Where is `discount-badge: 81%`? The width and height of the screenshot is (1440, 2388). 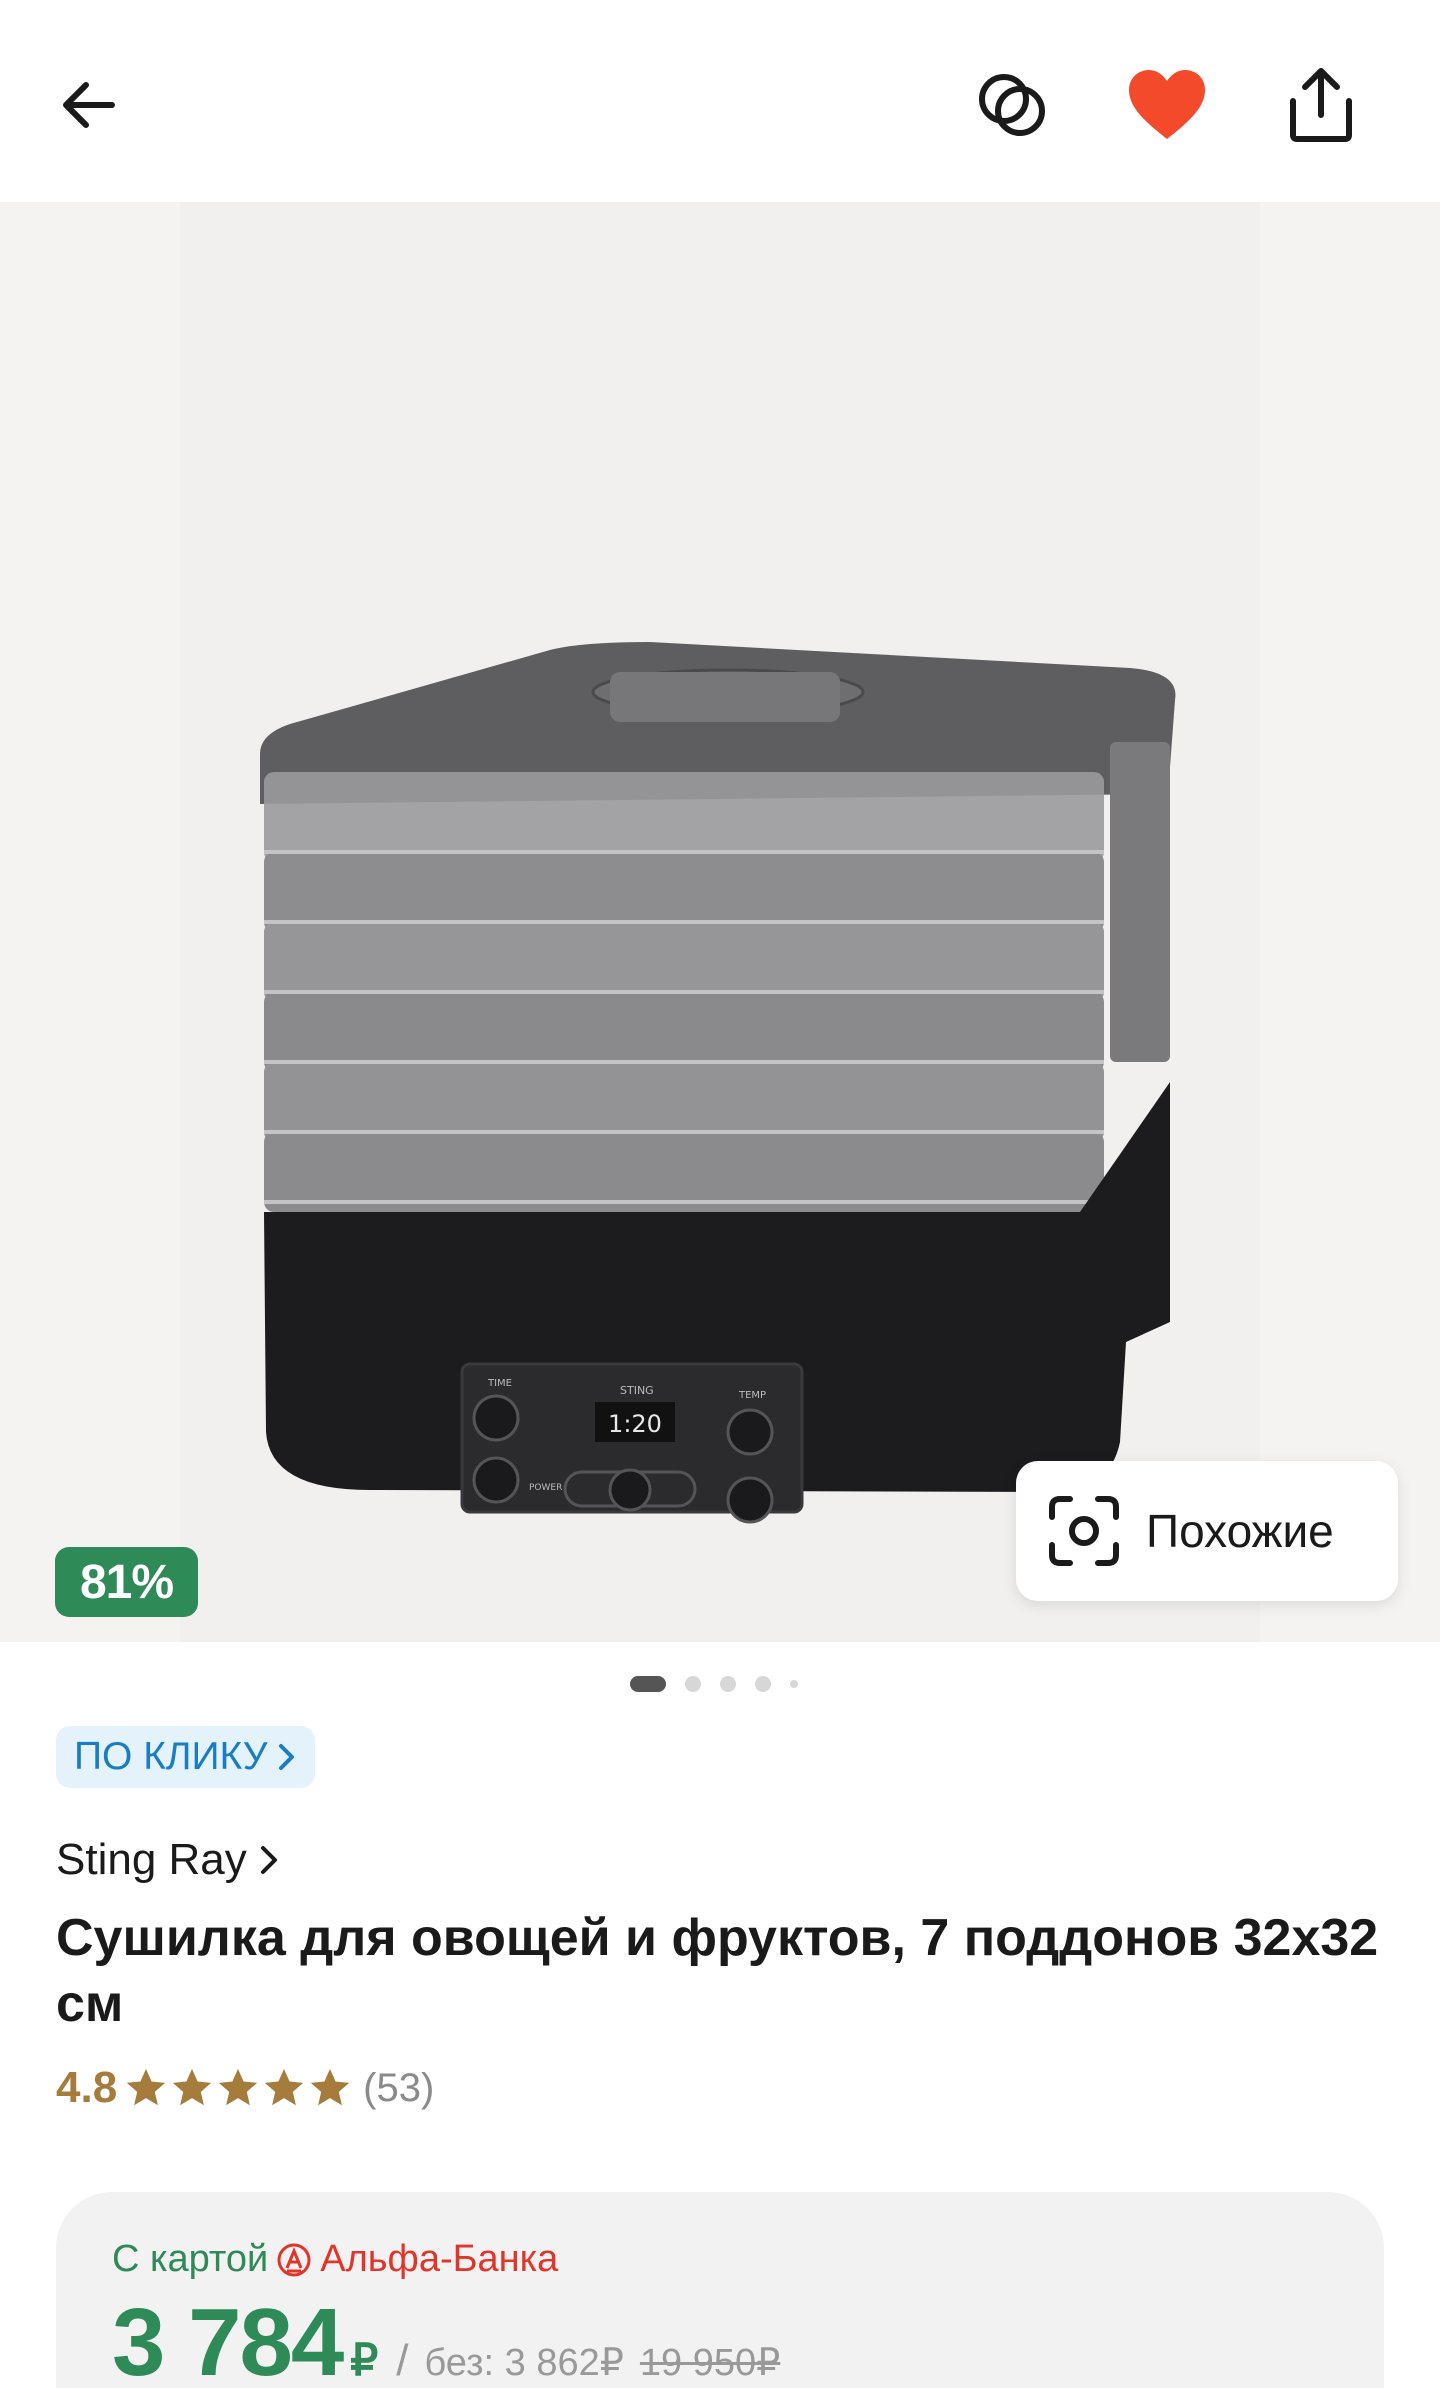
discount-badge: 81% is located at coordinates (126, 1582).